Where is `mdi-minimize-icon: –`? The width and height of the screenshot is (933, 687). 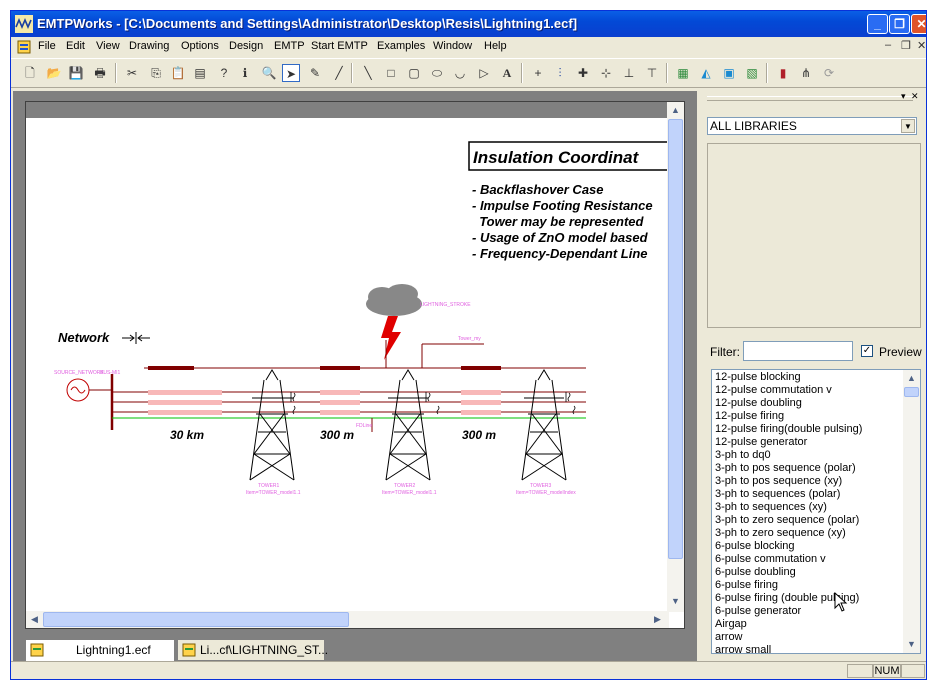 mdi-minimize-icon: – is located at coordinates (888, 45).